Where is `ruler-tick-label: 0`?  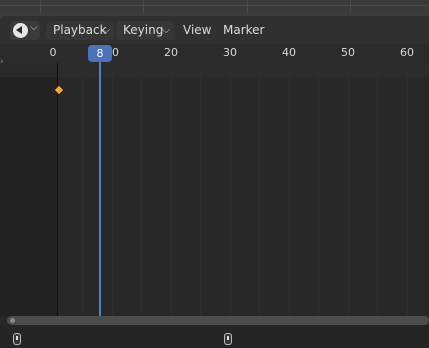 ruler-tick-label: 0 is located at coordinates (53, 52).